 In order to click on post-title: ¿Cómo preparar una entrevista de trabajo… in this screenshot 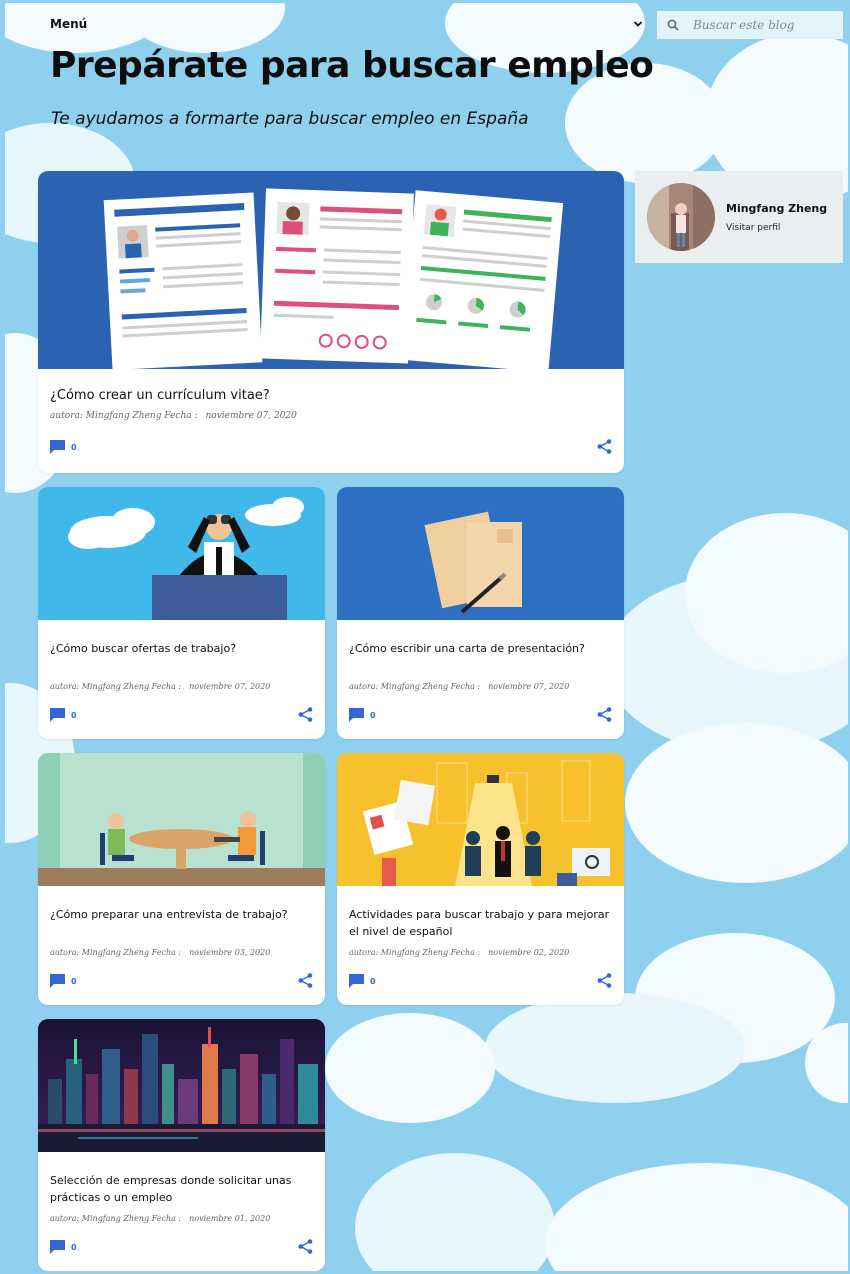, I will do `click(181, 914)`.